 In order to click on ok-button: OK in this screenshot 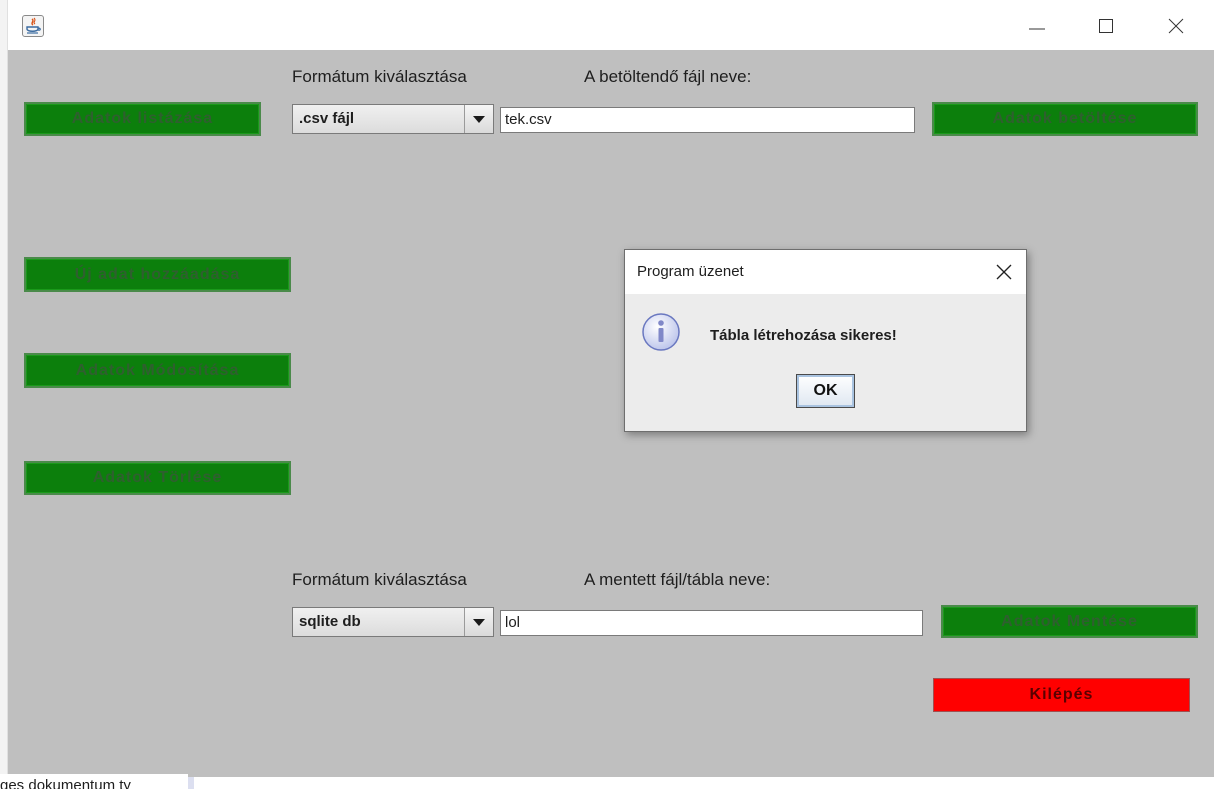, I will do `click(825, 391)`.